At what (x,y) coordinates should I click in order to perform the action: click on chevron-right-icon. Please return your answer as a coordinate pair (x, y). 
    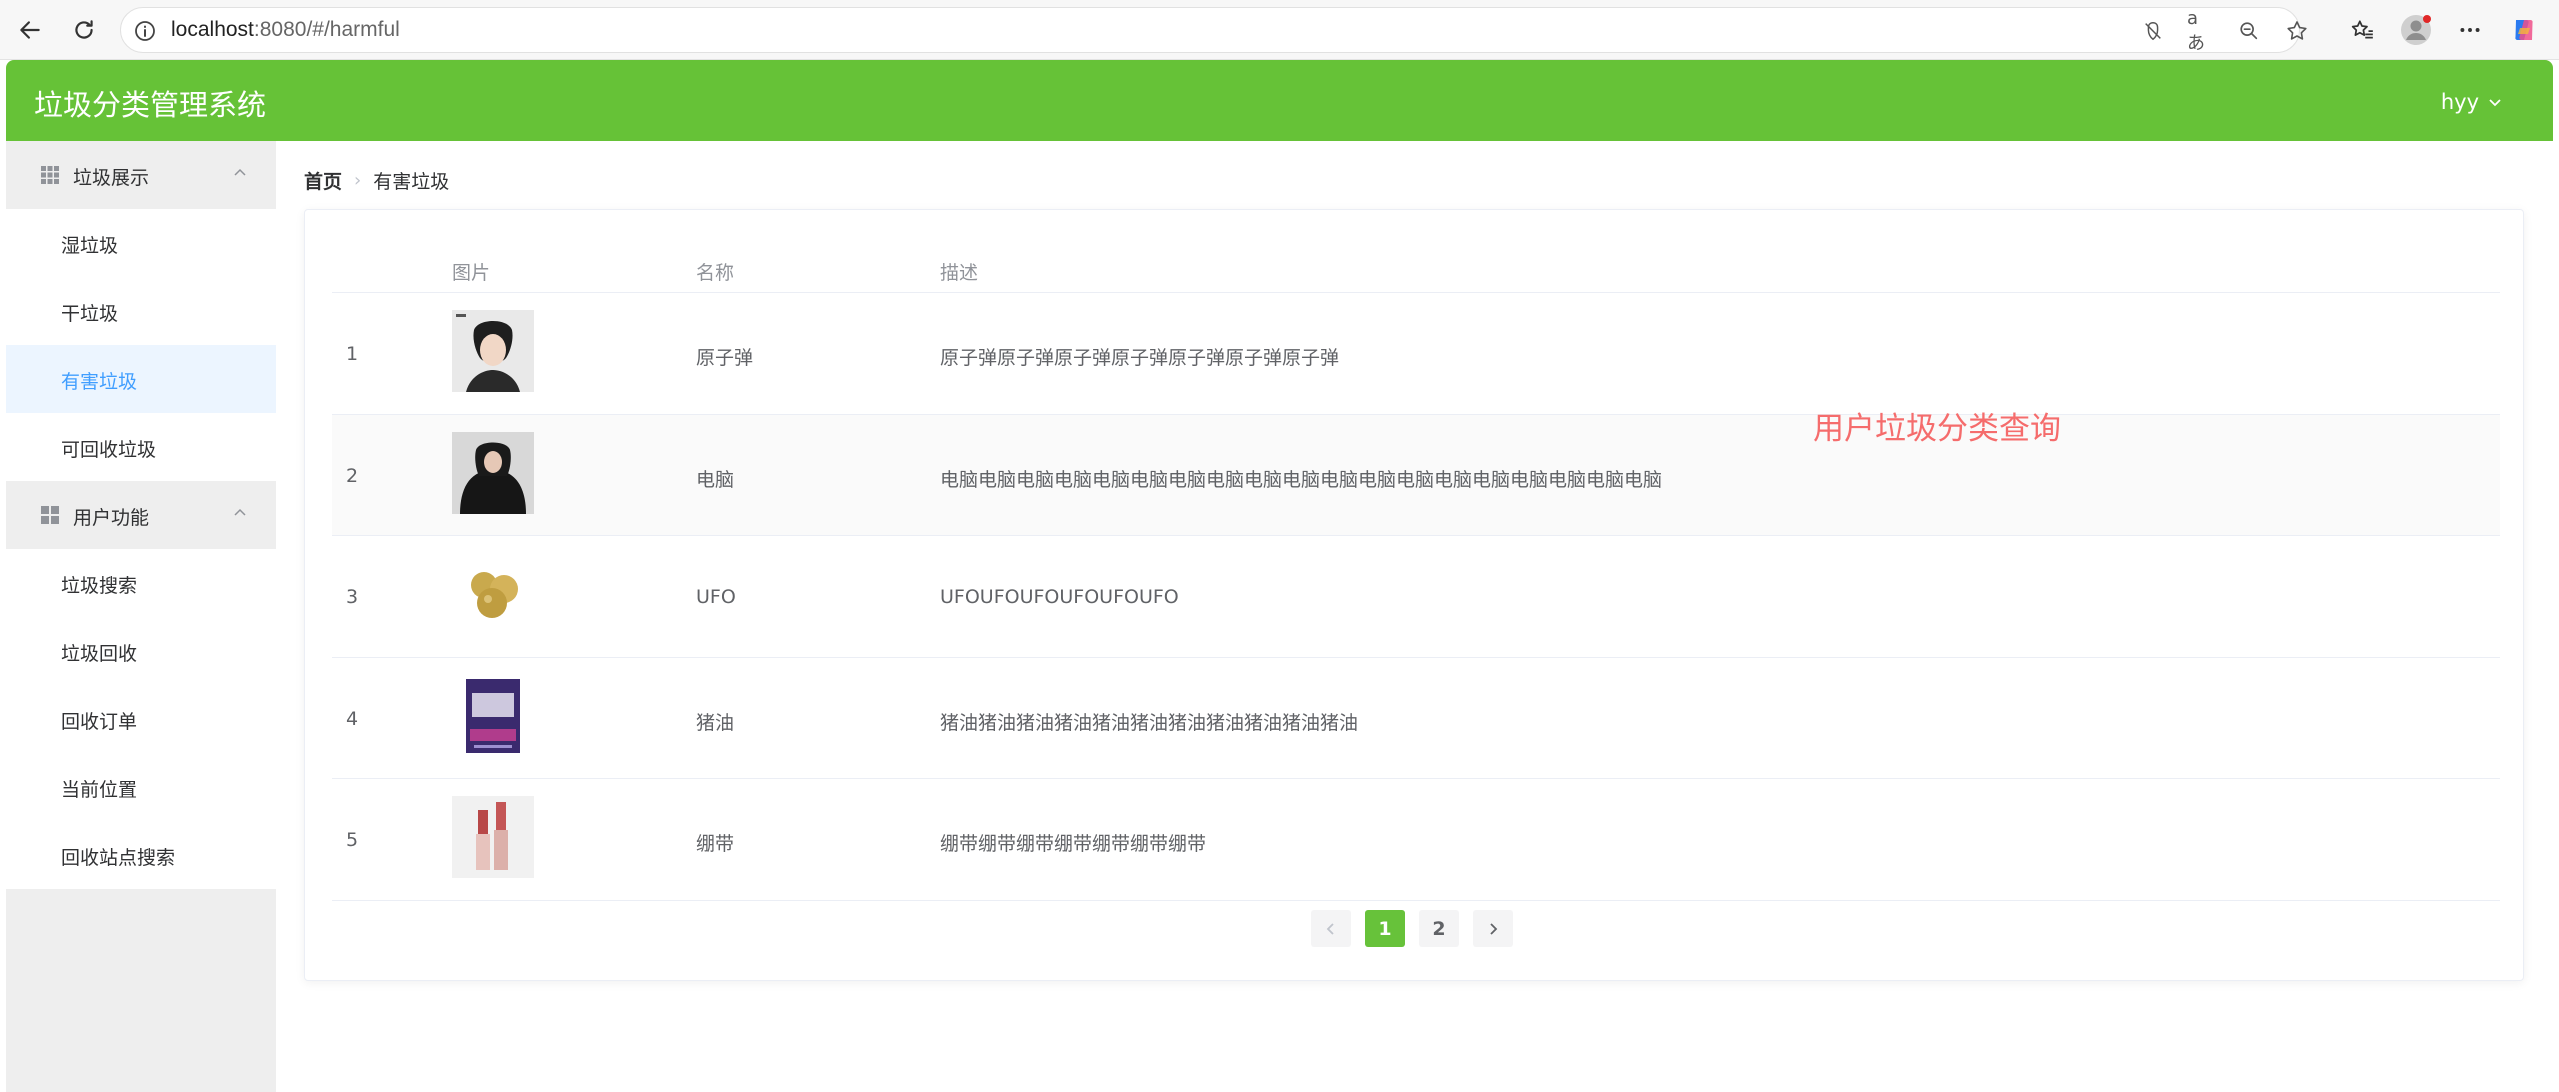
    Looking at the image, I should click on (1494, 928).